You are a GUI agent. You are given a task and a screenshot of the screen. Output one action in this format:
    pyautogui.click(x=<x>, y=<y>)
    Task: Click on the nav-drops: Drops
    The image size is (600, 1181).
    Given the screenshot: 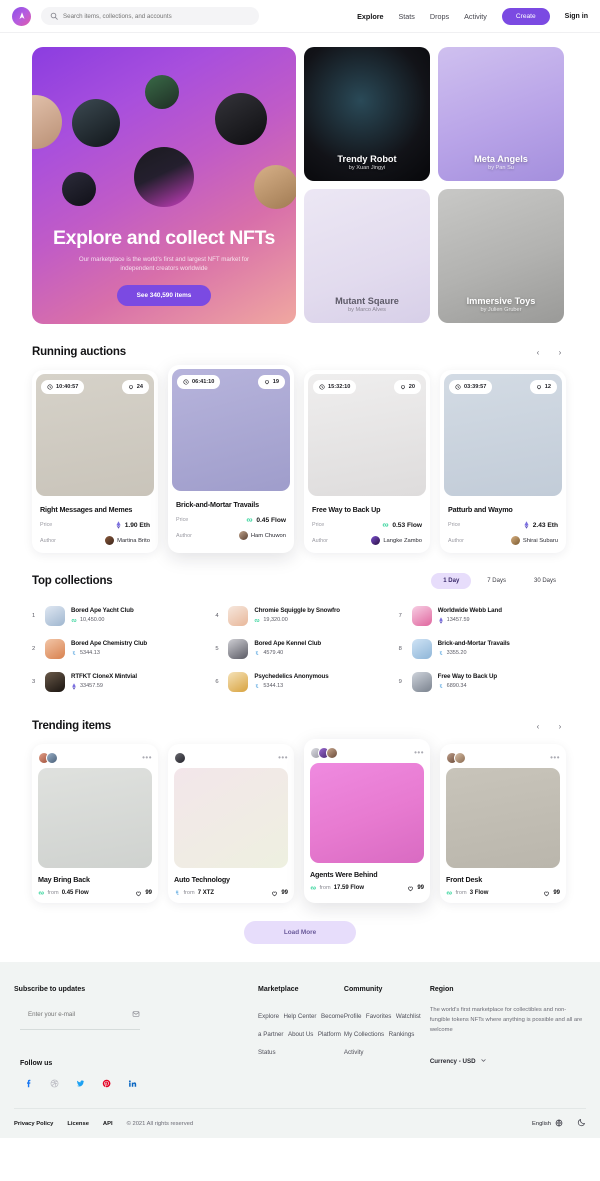 What is the action you would take?
    pyautogui.click(x=439, y=16)
    